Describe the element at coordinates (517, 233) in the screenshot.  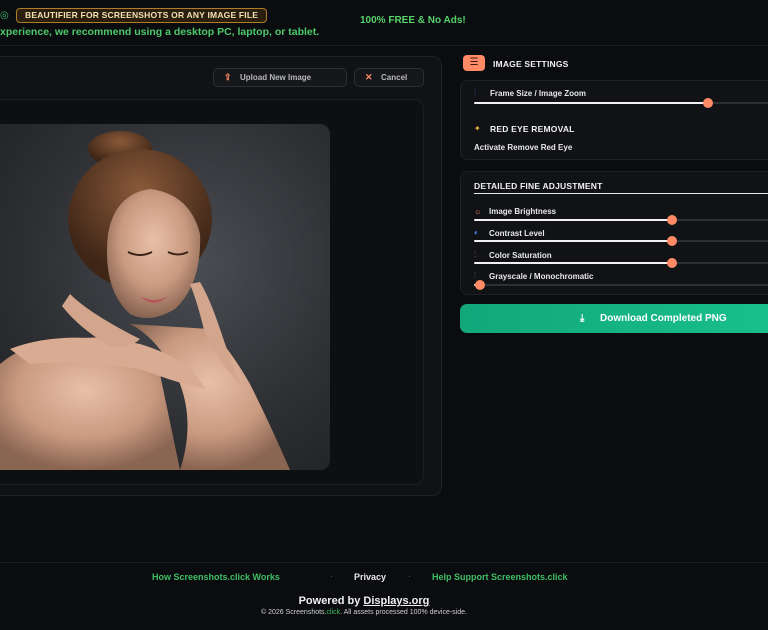
I see `contrast-label: Contrast Level` at that location.